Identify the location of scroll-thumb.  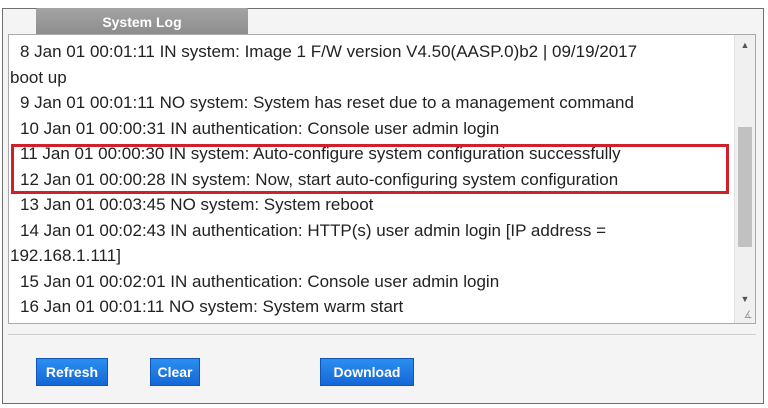
(745, 187).